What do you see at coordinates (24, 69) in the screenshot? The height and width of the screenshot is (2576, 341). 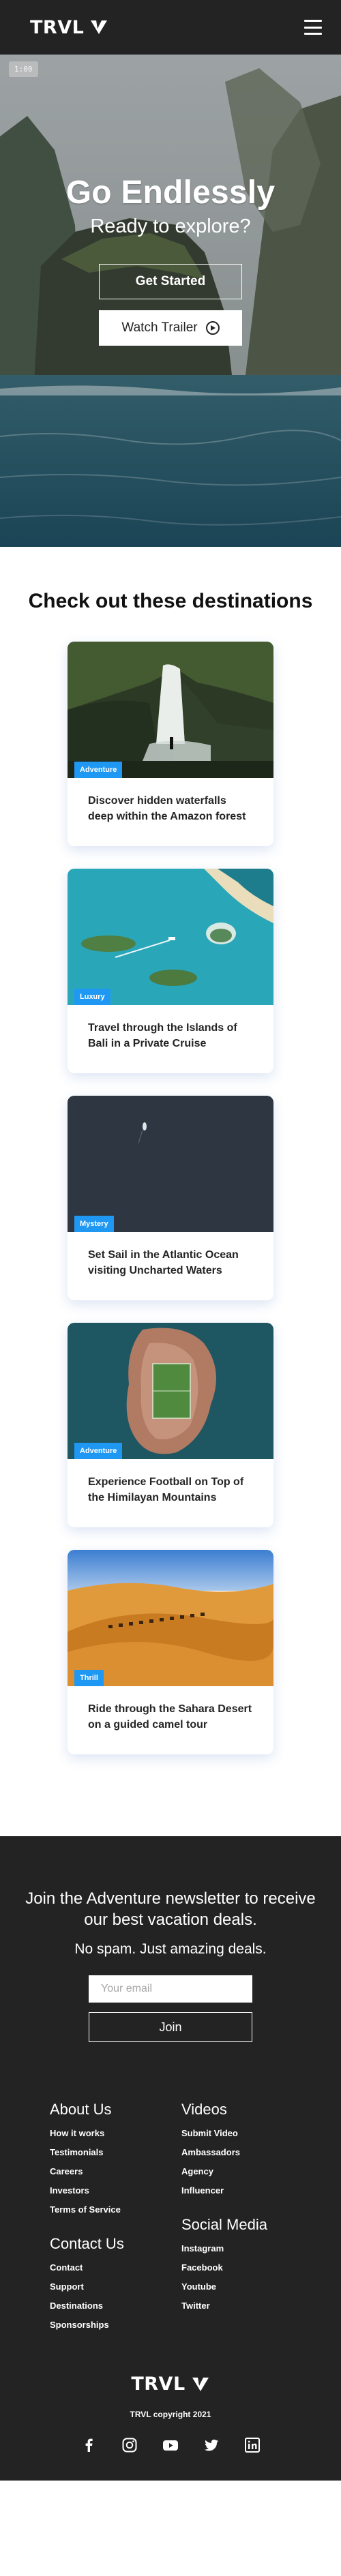 I see `video-timestamp: 1:00` at bounding box center [24, 69].